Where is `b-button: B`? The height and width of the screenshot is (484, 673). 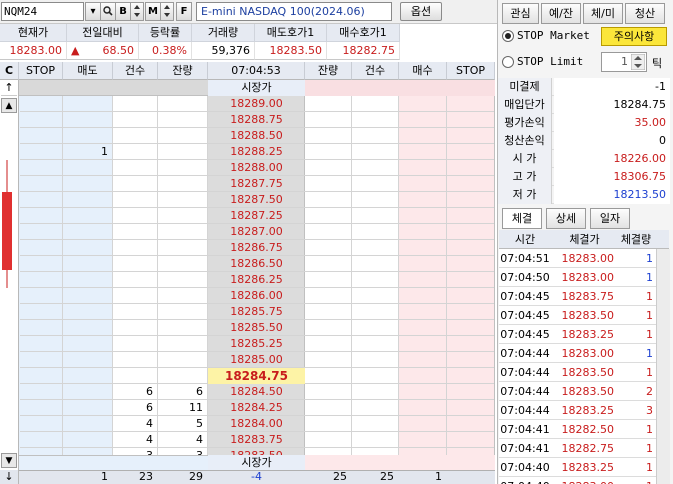
b-button: B is located at coordinates (123, 11).